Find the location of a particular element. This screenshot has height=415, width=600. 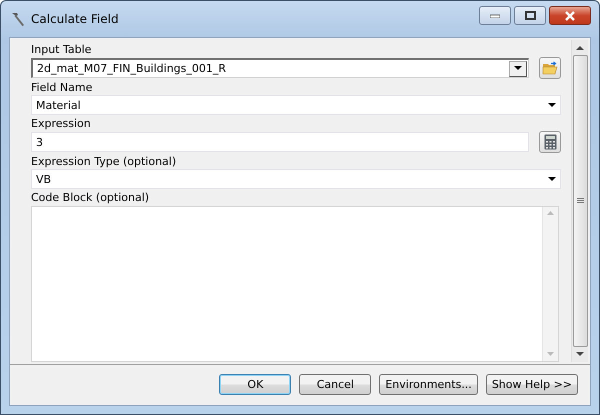

field-label: Input Table is located at coordinates (61, 49).